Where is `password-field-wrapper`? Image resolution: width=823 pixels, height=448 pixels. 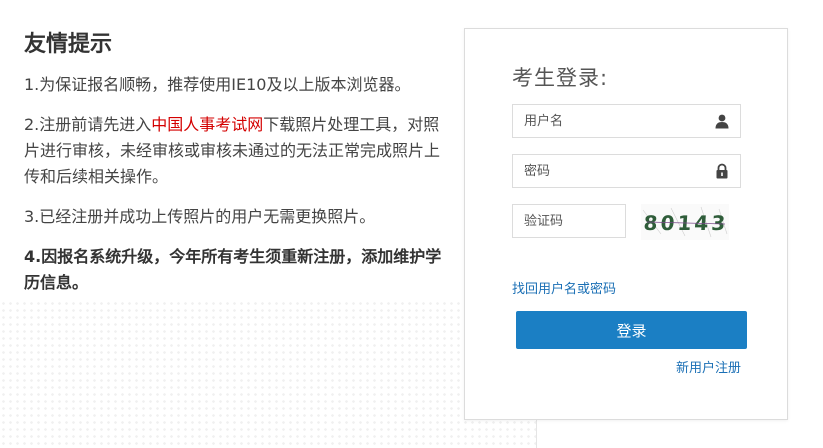 password-field-wrapper is located at coordinates (626, 171).